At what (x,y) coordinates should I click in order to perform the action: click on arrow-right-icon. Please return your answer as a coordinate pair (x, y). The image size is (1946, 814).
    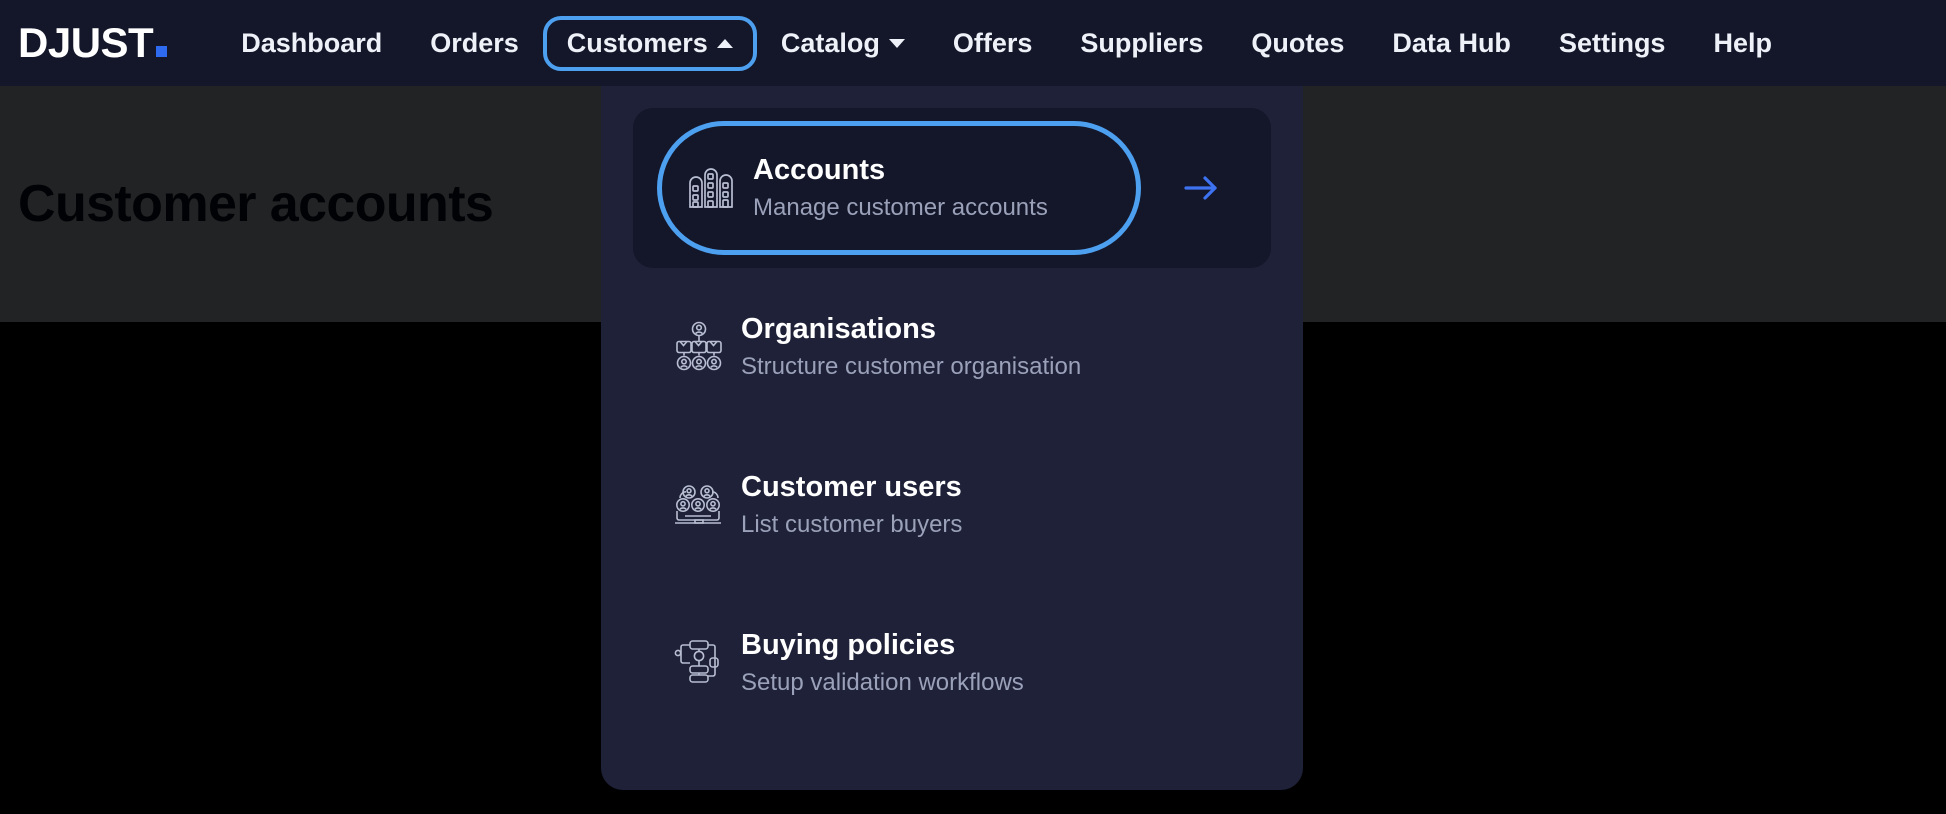
    Looking at the image, I should click on (1201, 188).